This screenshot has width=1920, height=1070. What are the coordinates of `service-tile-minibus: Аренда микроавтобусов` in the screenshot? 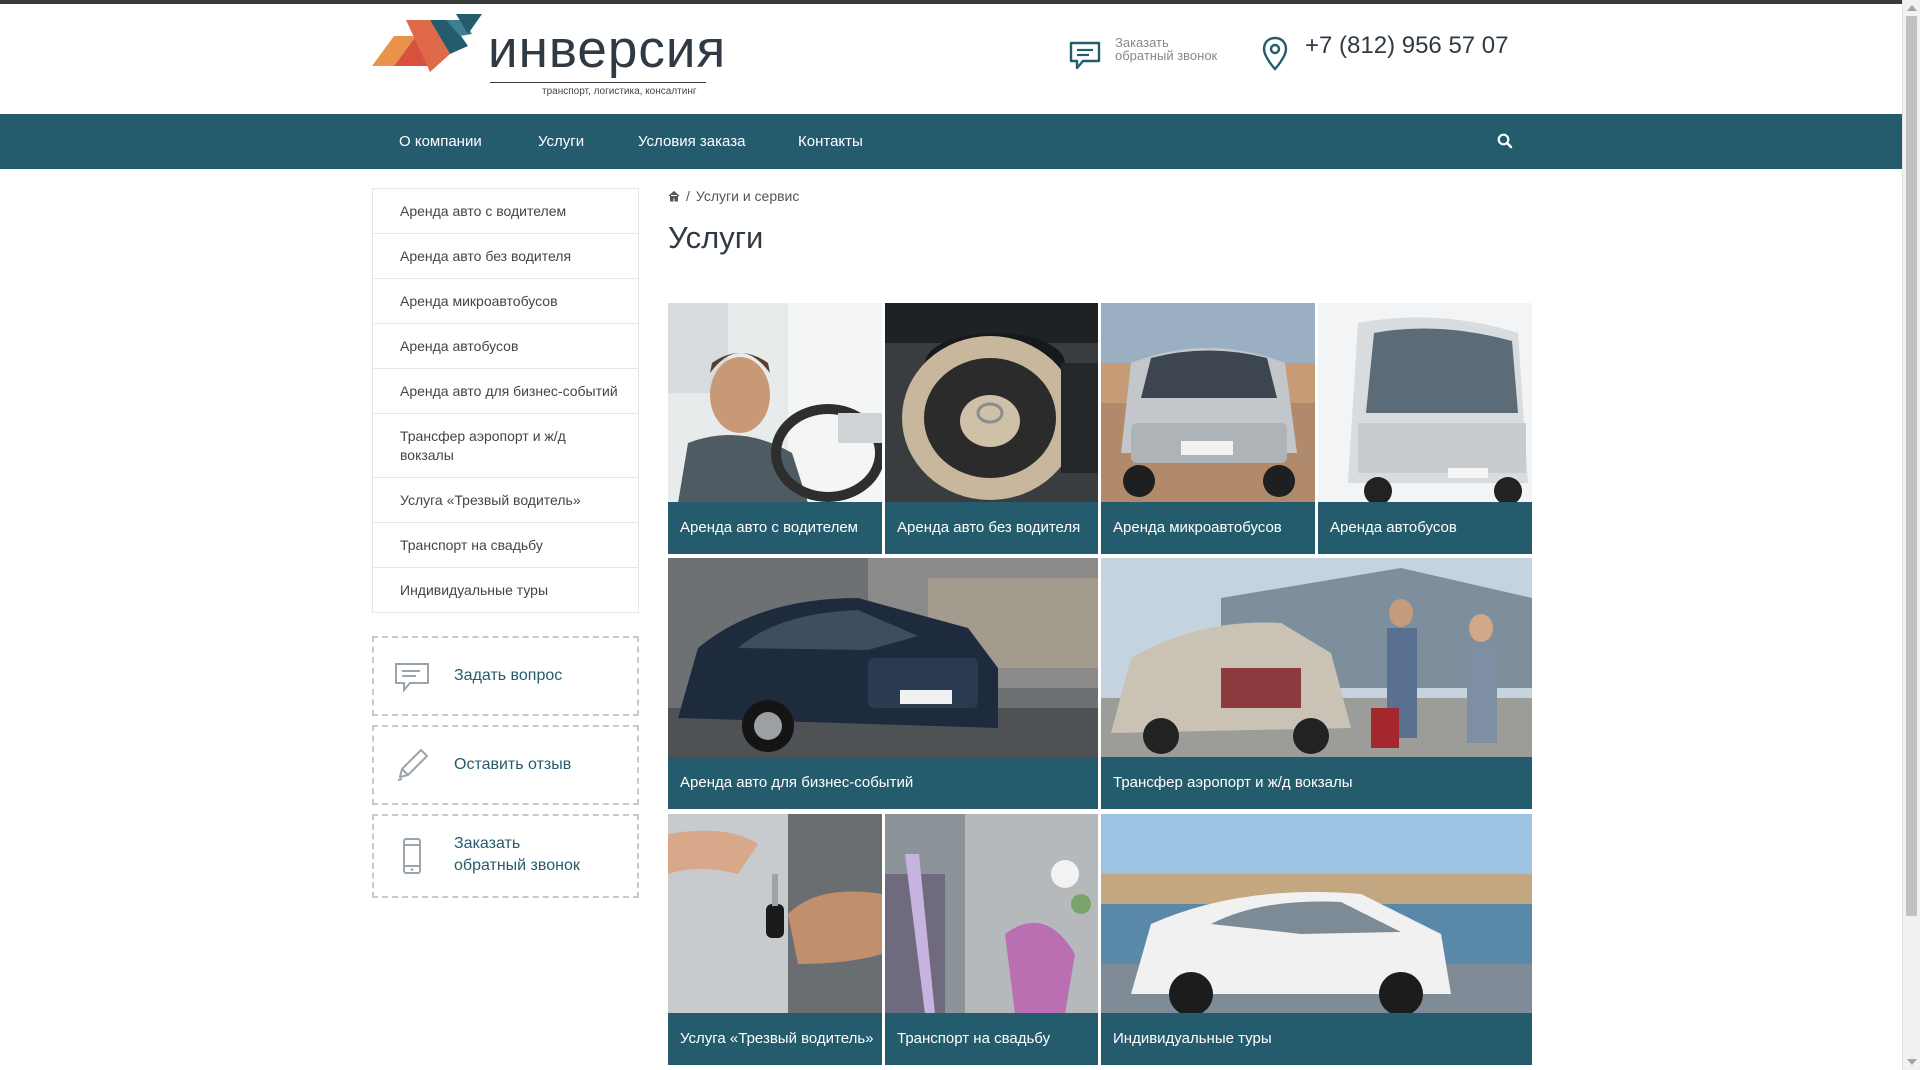 It's located at (1208, 428).